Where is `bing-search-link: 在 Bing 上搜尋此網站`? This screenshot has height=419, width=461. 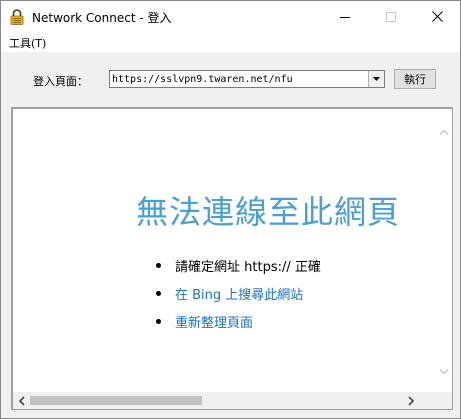
bing-search-link: 在 Bing 上搜尋此網站 is located at coordinates (239, 293).